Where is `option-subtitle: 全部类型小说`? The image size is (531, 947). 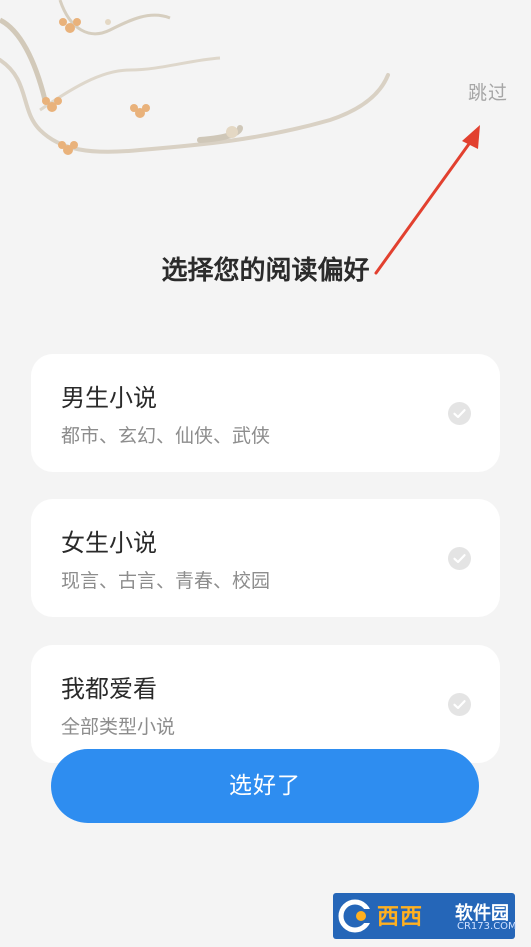 option-subtitle: 全部类型小说 is located at coordinates (118, 727).